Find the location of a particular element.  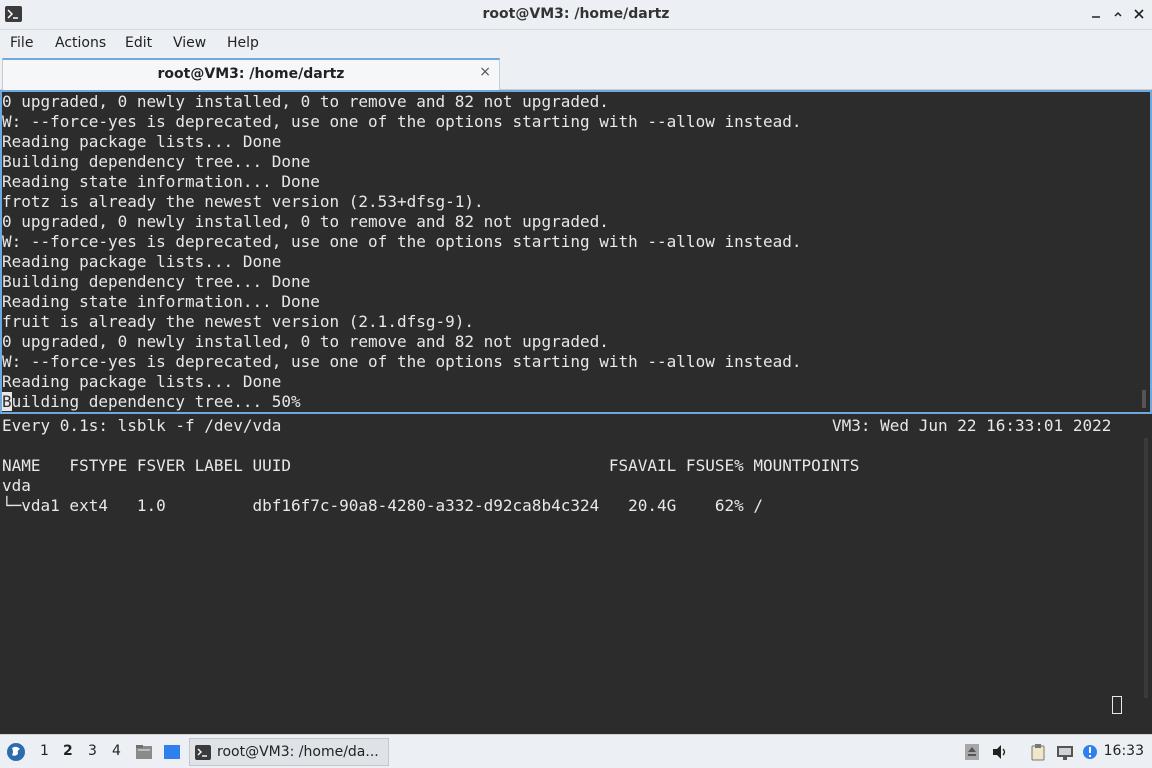

window-titlebar: root@VM3: /home/dartz is located at coordinates (576, 15).